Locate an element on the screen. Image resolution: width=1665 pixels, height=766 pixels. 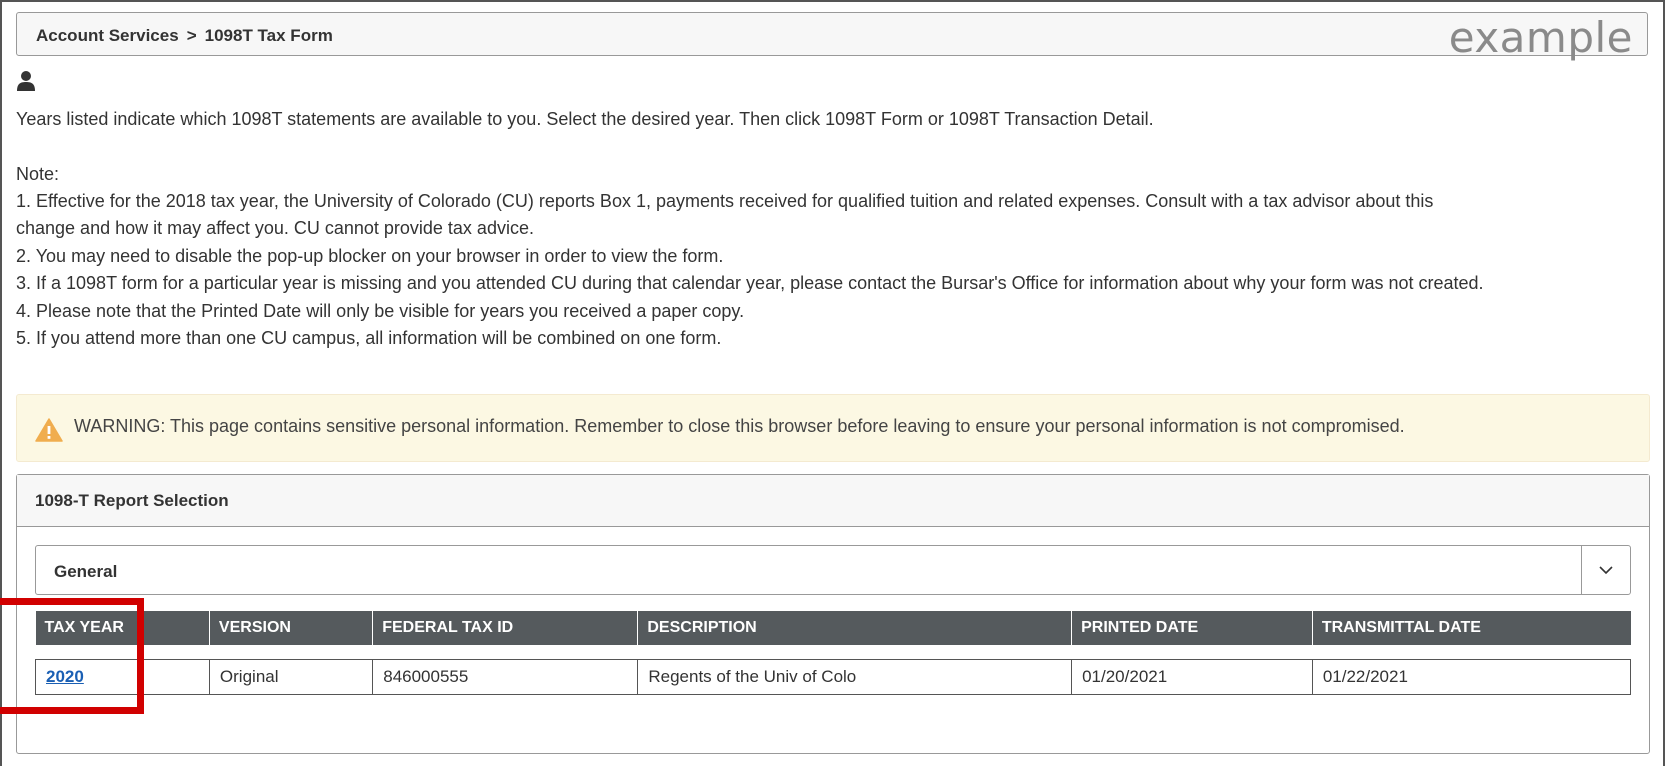
column-header-version: VERSION is located at coordinates (290, 628).